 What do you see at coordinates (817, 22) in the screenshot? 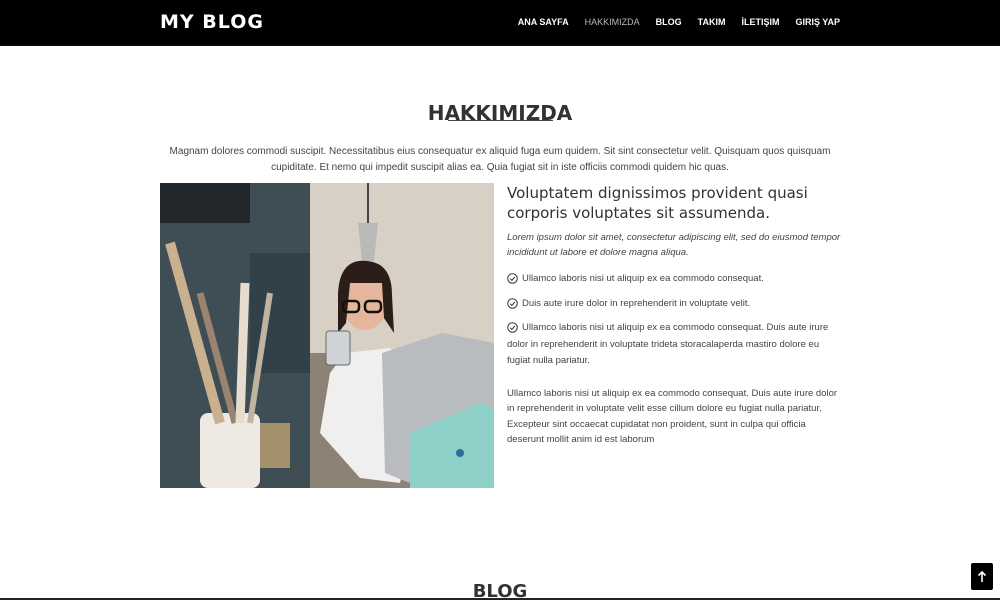
I see `nav-giris-yap: GIRIŞ YAP` at bounding box center [817, 22].